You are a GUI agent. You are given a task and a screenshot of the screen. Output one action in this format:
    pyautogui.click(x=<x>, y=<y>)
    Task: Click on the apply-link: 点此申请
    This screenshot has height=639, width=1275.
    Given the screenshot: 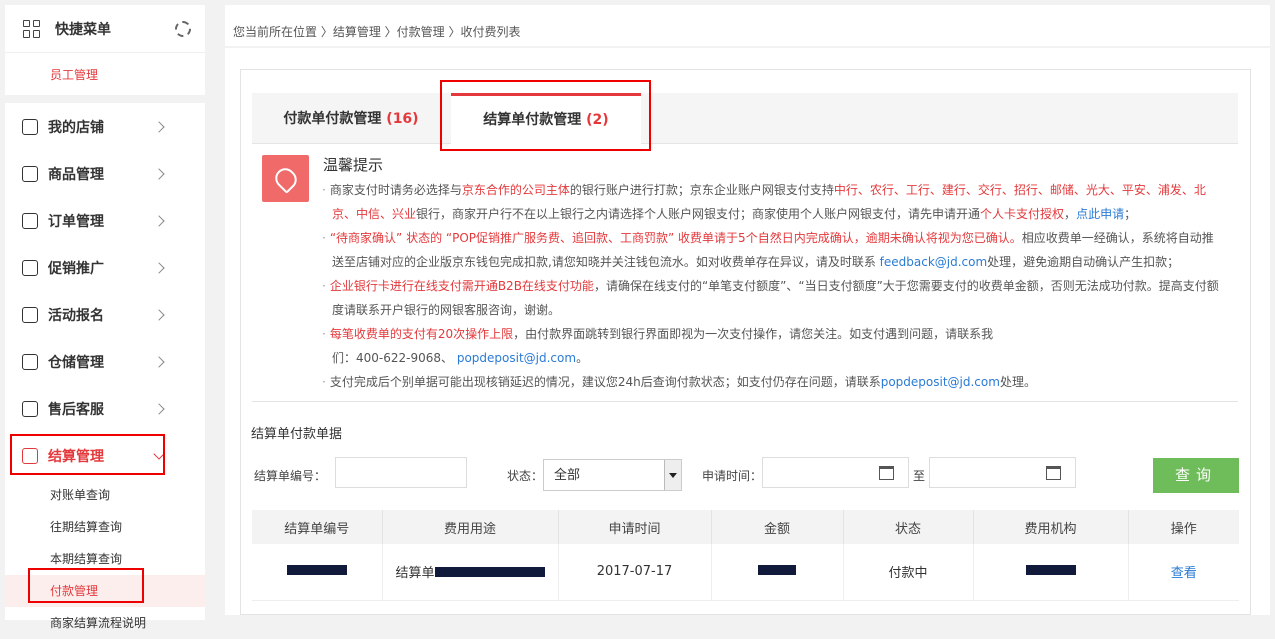 What is the action you would take?
    pyautogui.click(x=1100, y=214)
    